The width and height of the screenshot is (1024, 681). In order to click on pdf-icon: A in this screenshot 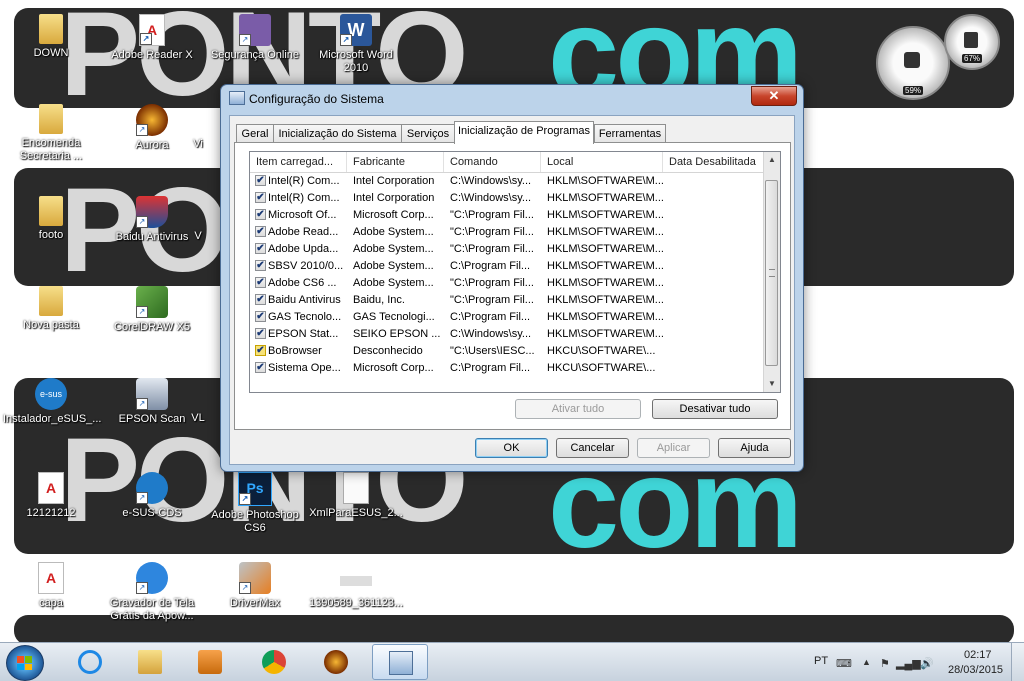, I will do `click(51, 488)`.